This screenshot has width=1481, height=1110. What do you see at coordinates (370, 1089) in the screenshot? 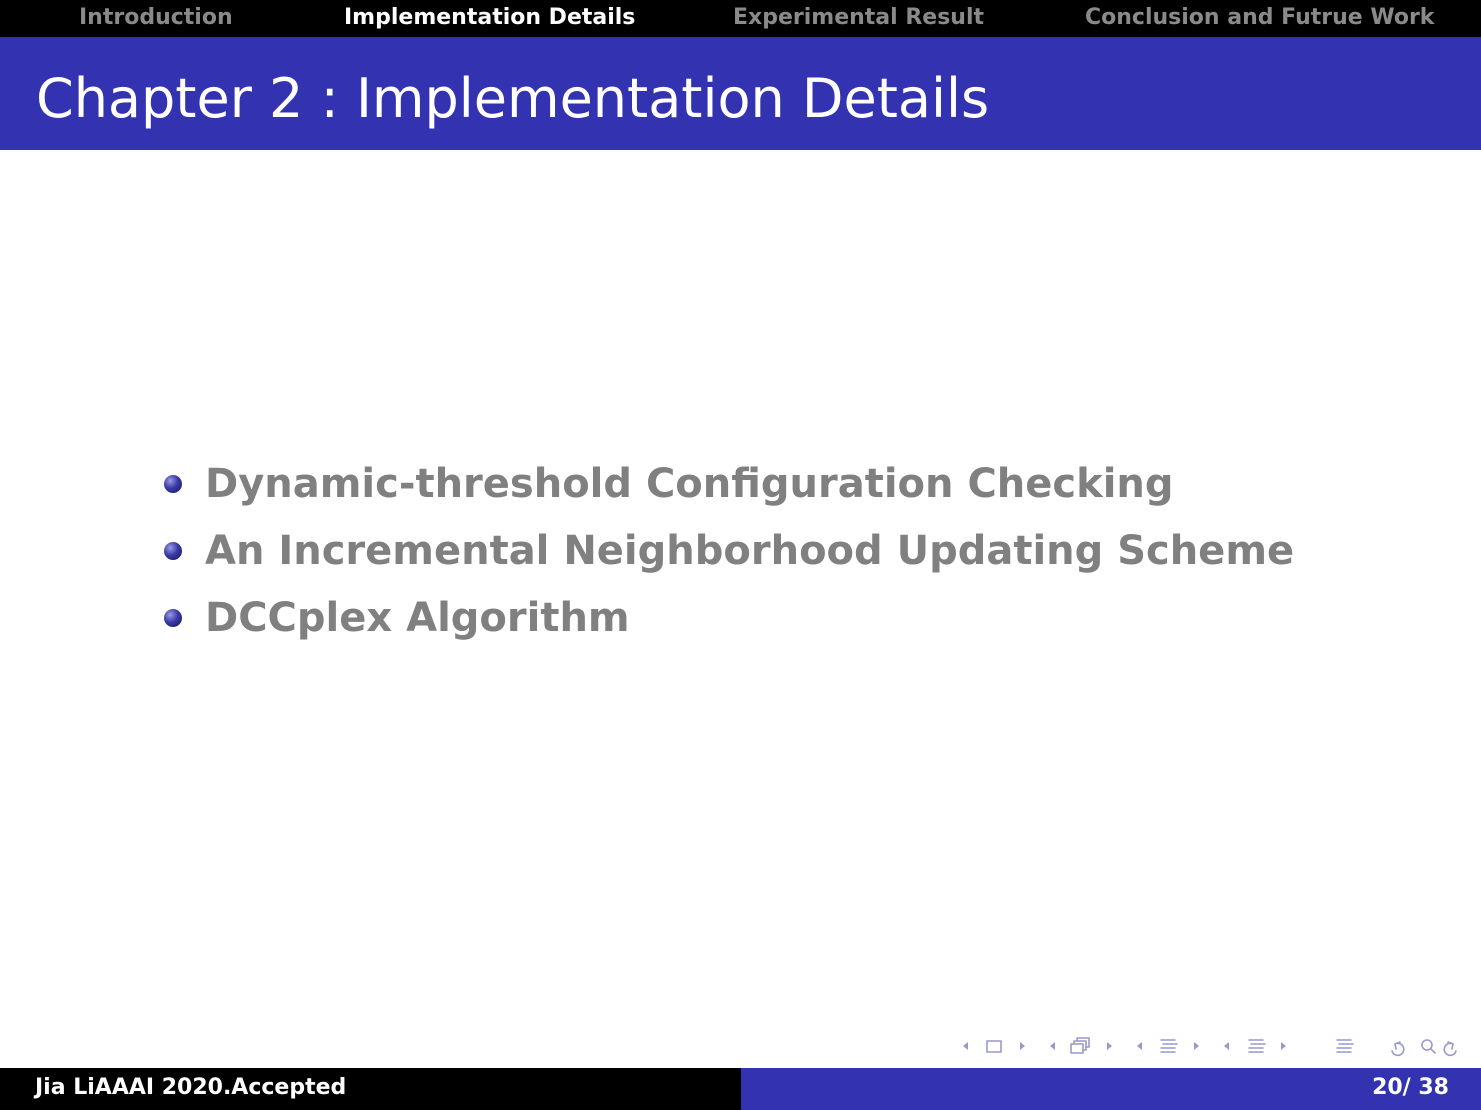
I see `footer-author-bar: Jia LiAAAI 2020.Accepted` at bounding box center [370, 1089].